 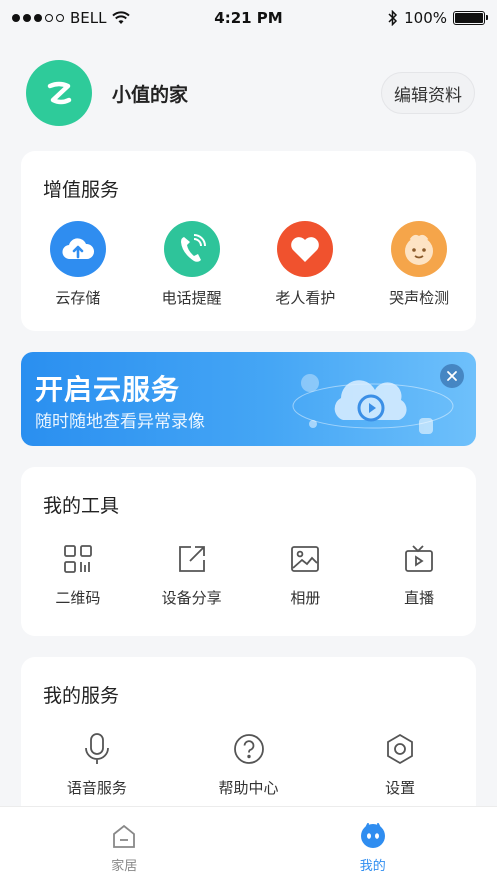 I want to click on tab-bar: 家居 我的, so click(x=248, y=844).